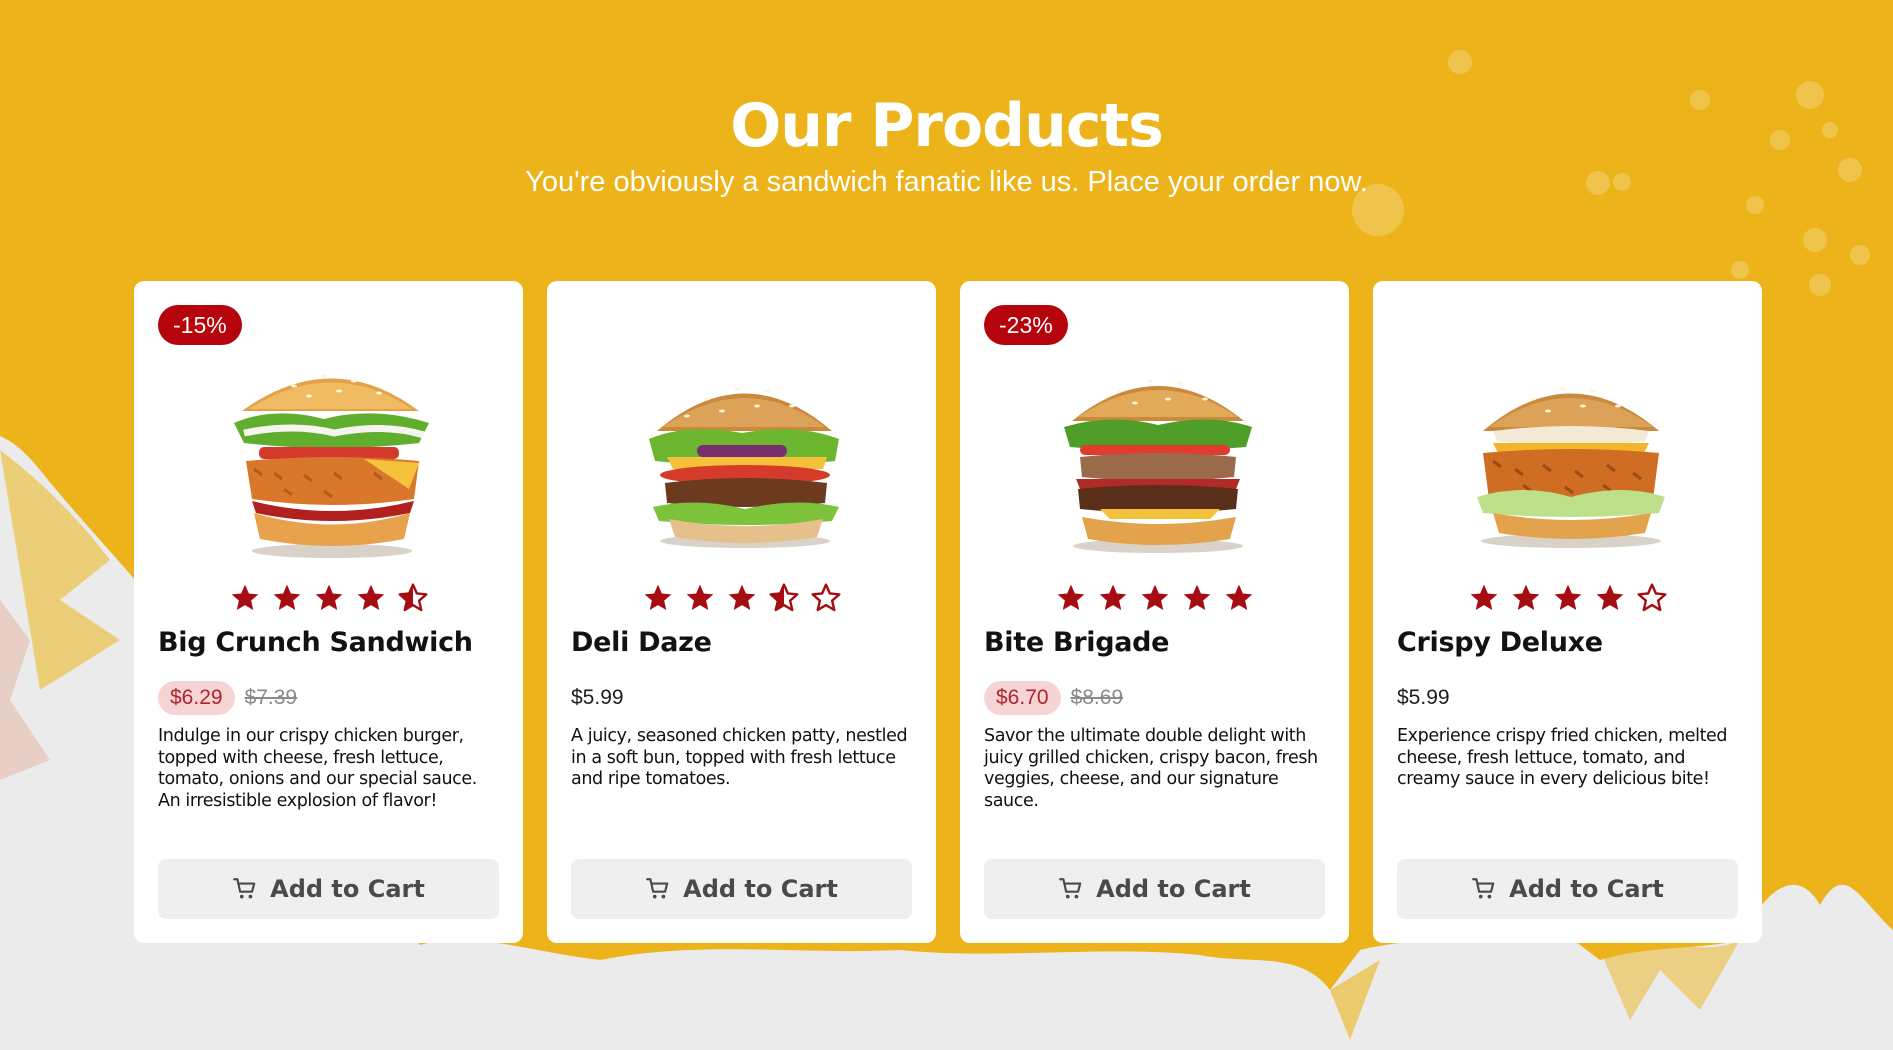 The height and width of the screenshot is (1050, 1893). Describe the element at coordinates (271, 697) in the screenshot. I see `original-price: $7.39` at that location.